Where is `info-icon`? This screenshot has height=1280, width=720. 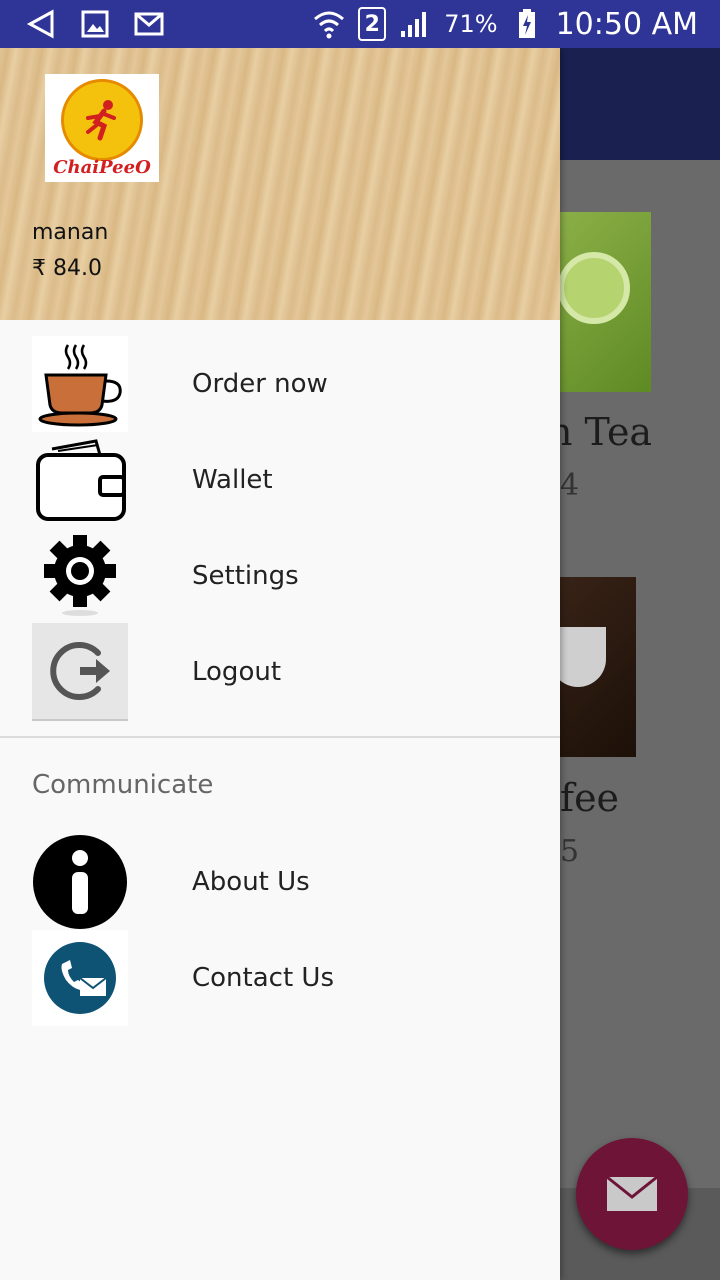 info-icon is located at coordinates (80, 882).